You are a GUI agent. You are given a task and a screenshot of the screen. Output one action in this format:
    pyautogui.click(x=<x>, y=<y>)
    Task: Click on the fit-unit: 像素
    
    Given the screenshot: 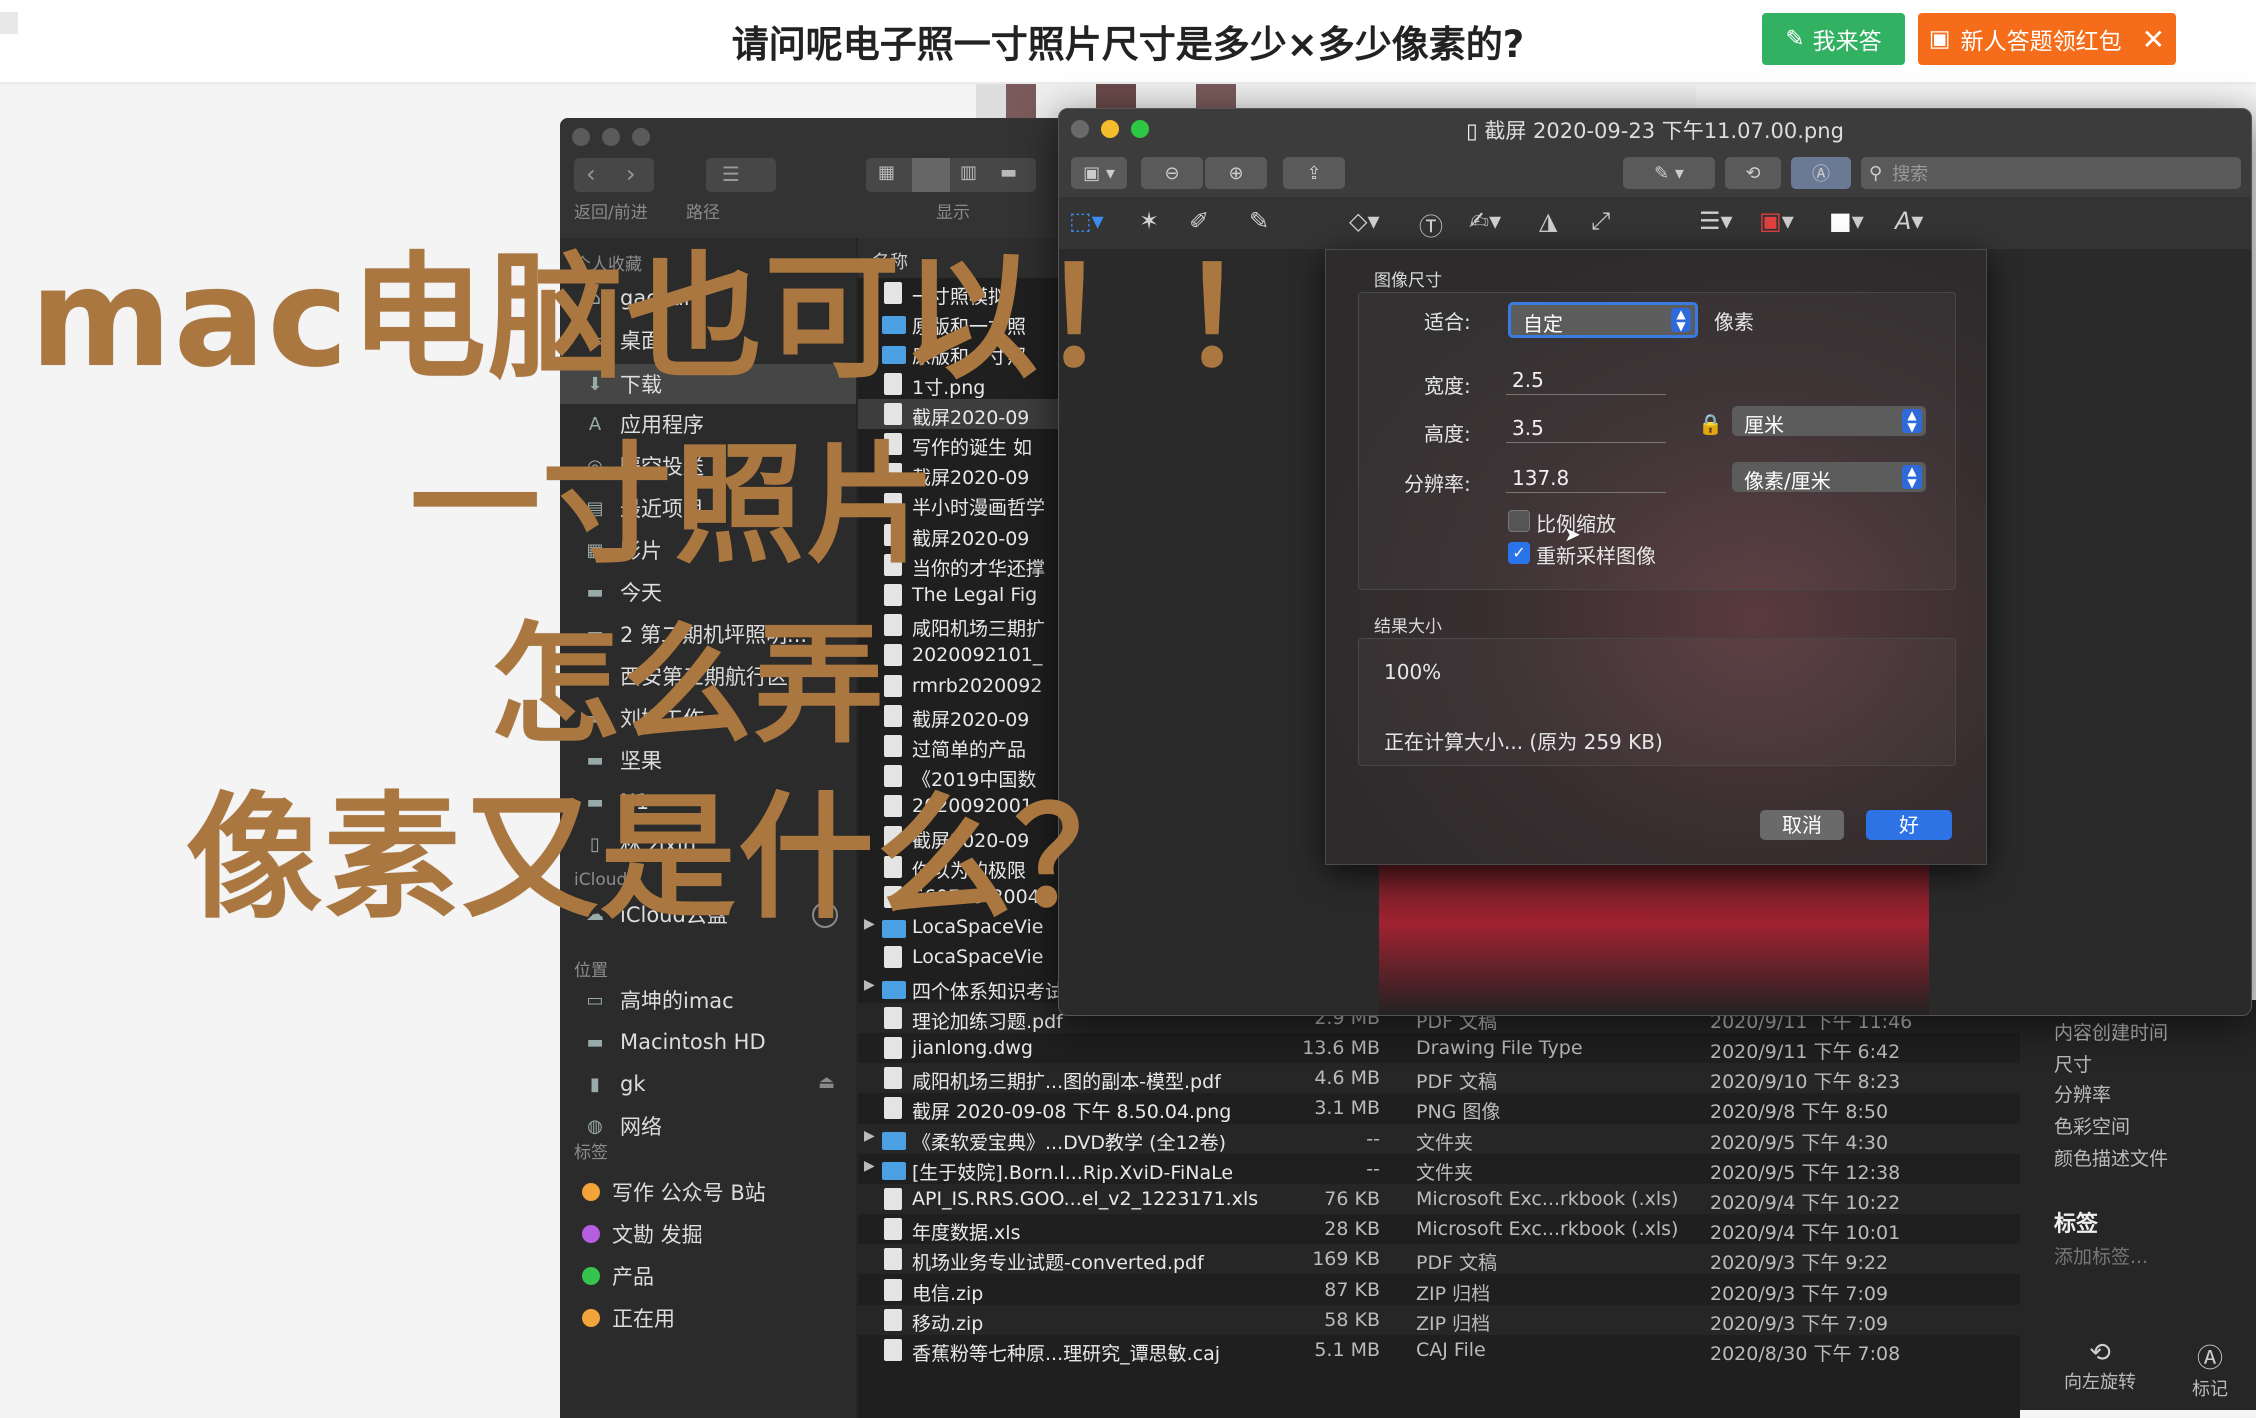 What is the action you would take?
    pyautogui.click(x=1734, y=322)
    